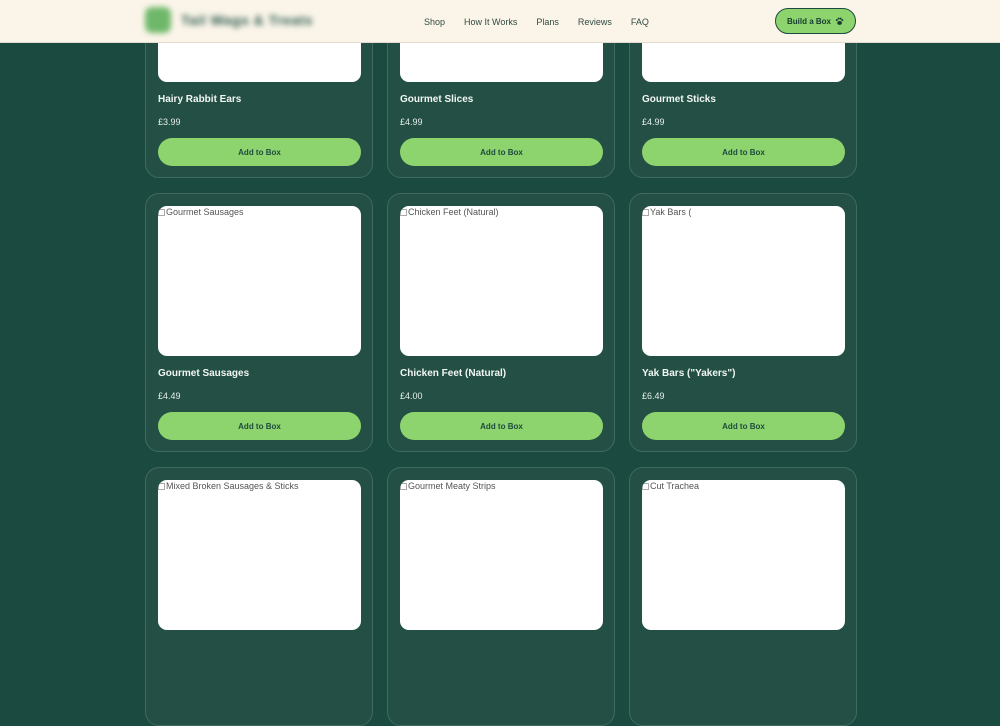  I want to click on nav-shop: Shop, so click(434, 22).